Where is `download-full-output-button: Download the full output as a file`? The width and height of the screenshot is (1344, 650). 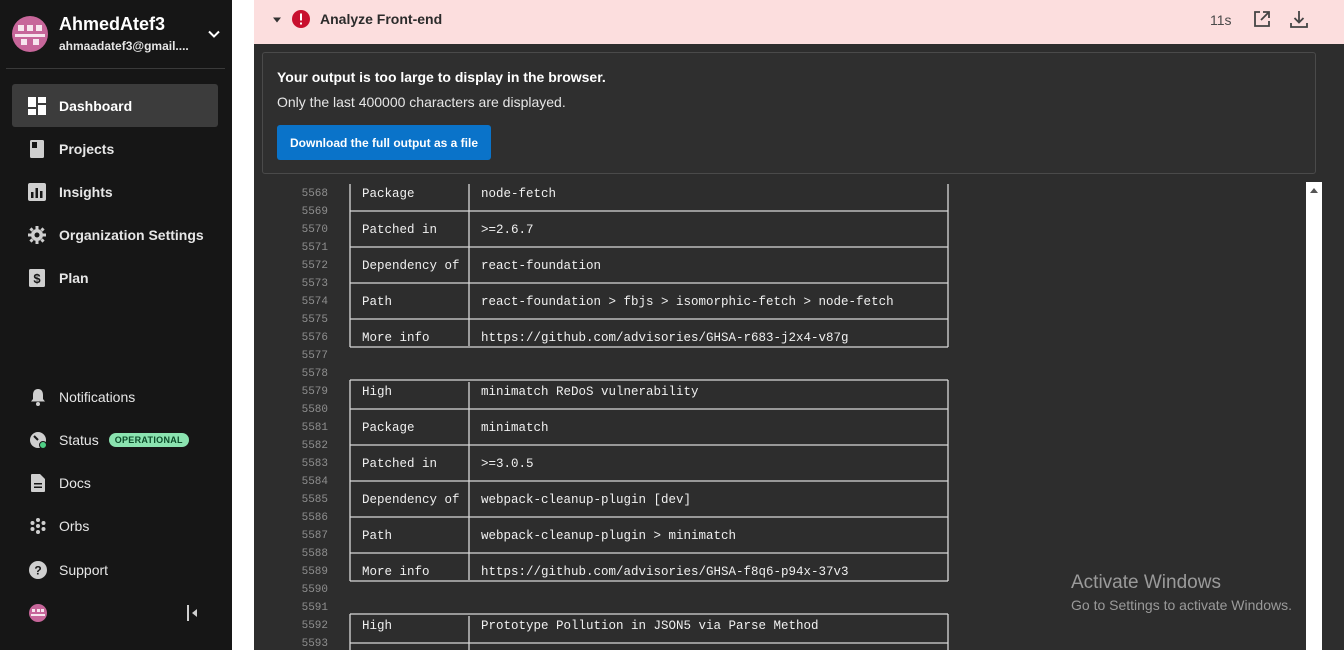 download-full-output-button: Download the full output as a file is located at coordinates (384, 142).